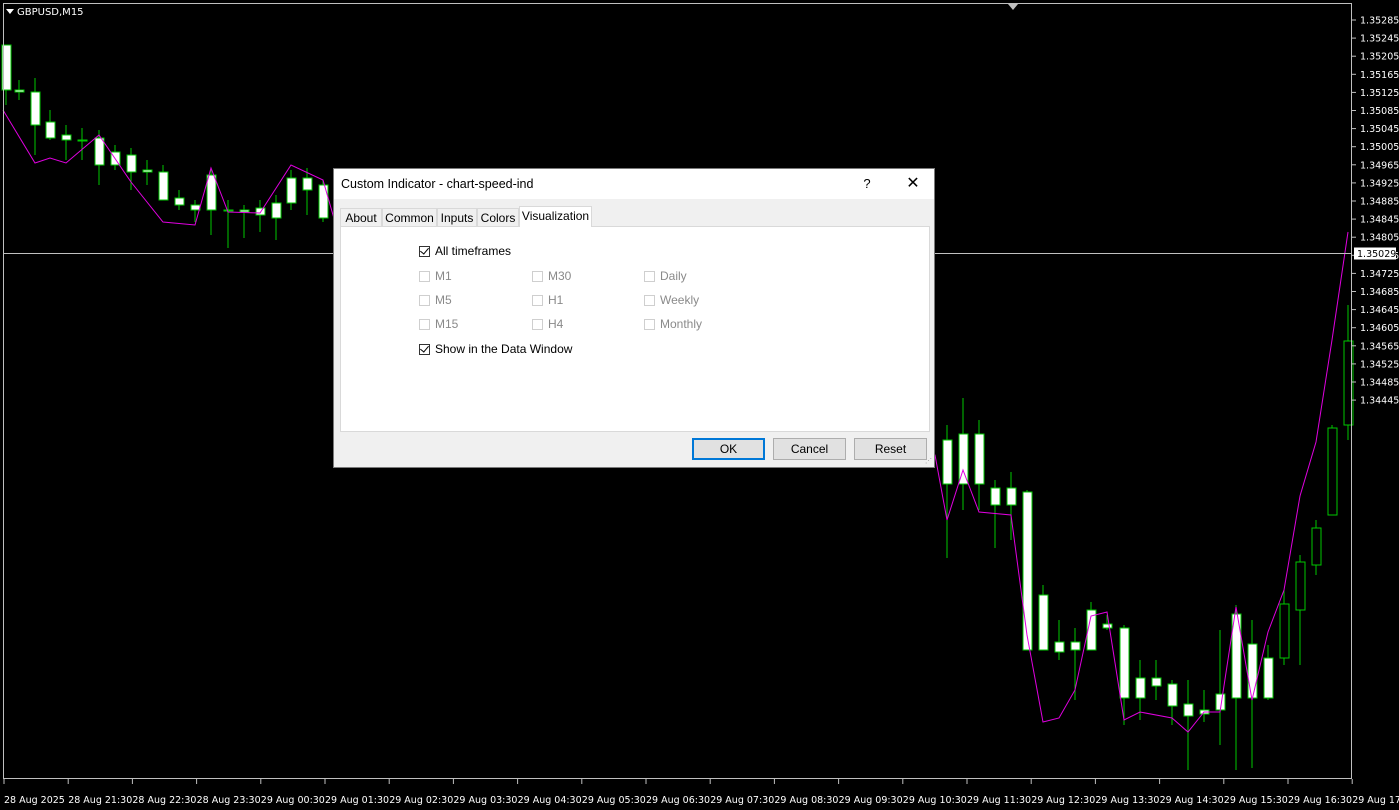 The image size is (1399, 810). I want to click on timeframe-label: Daily, so click(673, 276).